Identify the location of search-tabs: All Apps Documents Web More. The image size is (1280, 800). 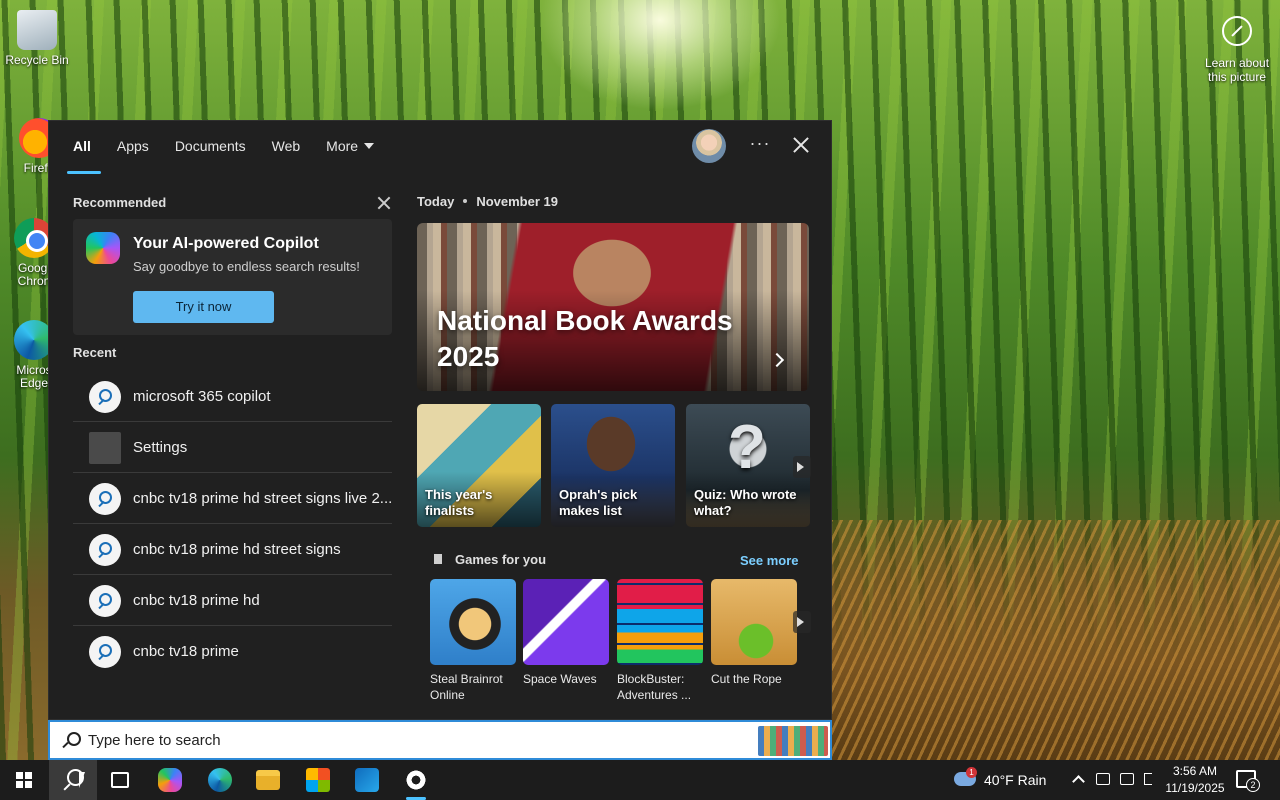
(233, 156).